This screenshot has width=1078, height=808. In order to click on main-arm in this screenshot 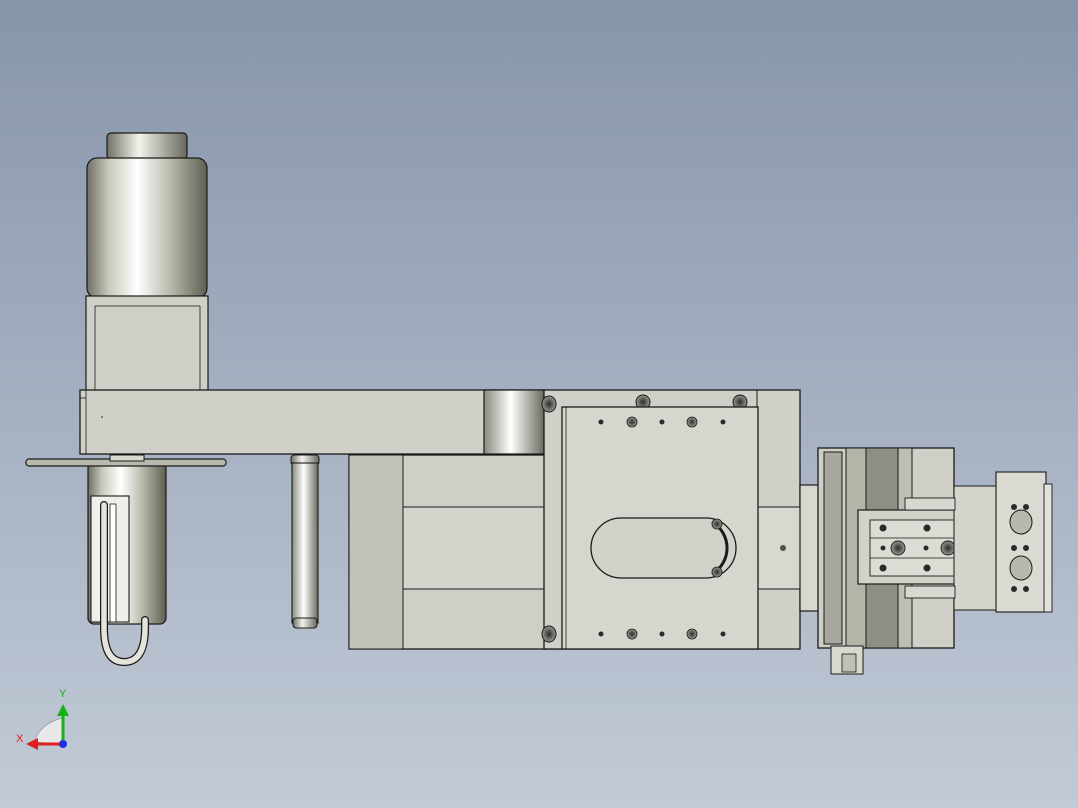, I will do `click(312, 422)`.